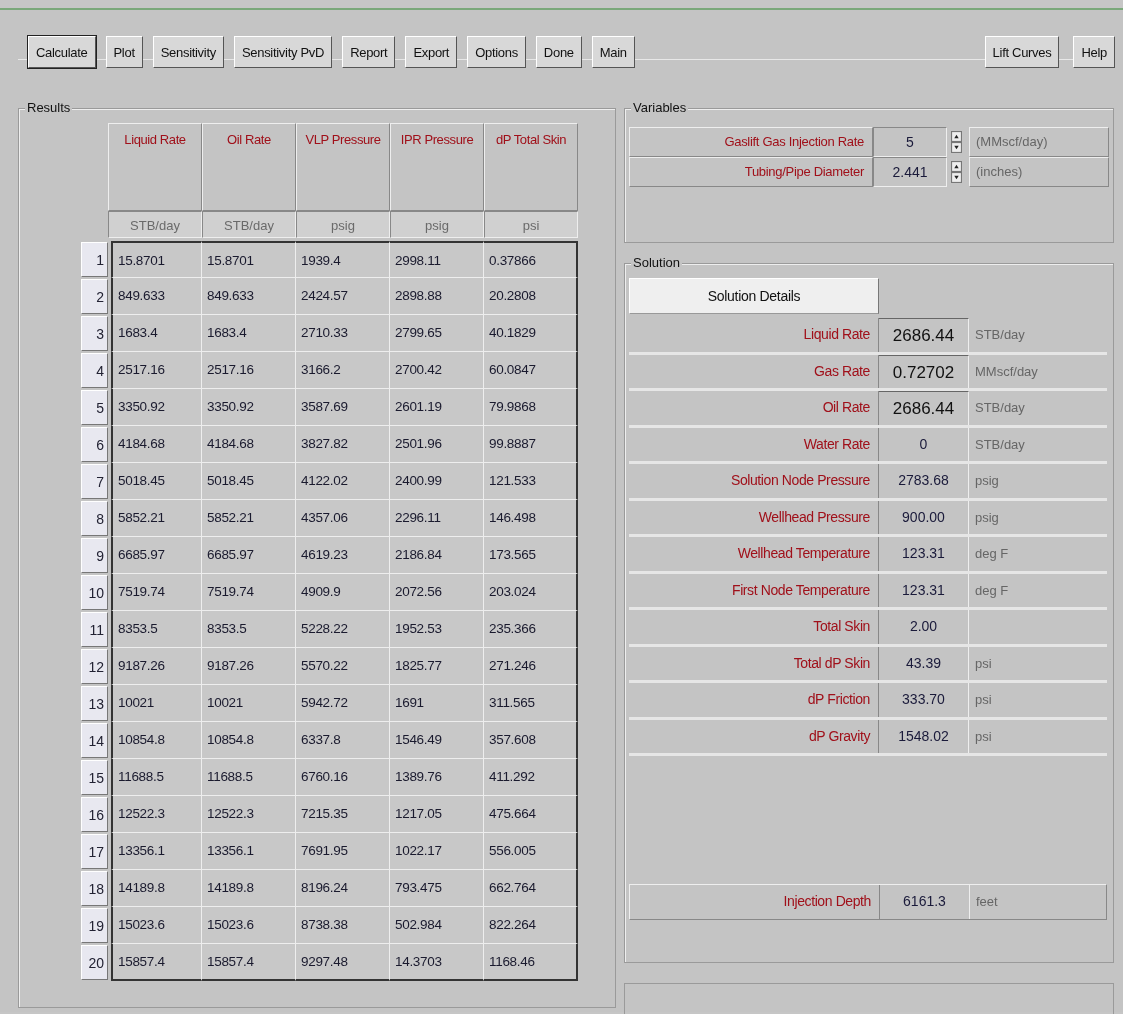 Image resolution: width=1123 pixels, height=1014 pixels. Describe the element at coordinates (613, 52) in the screenshot. I see `toolbar-button: Main` at that location.